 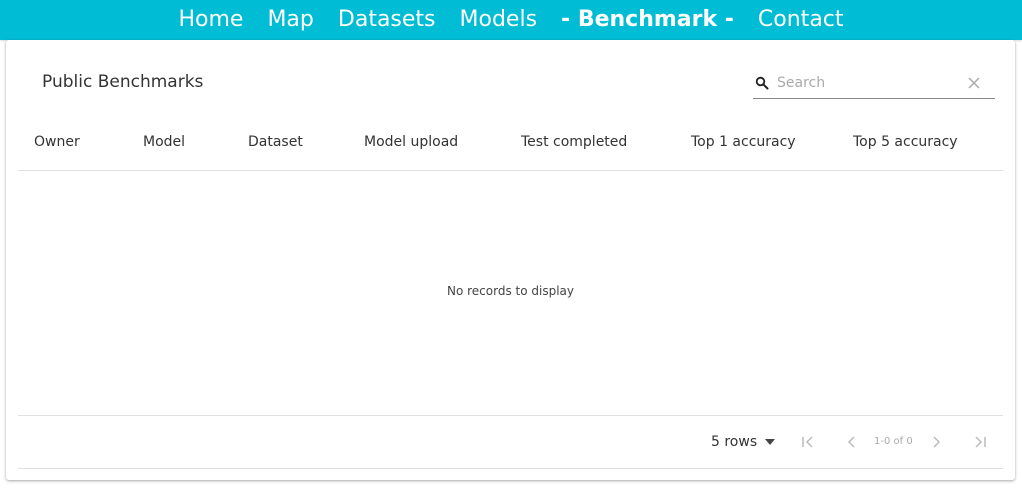 What do you see at coordinates (743, 142) in the screenshot?
I see `column-header-top1-accuracy: Top 1 accuracy` at bounding box center [743, 142].